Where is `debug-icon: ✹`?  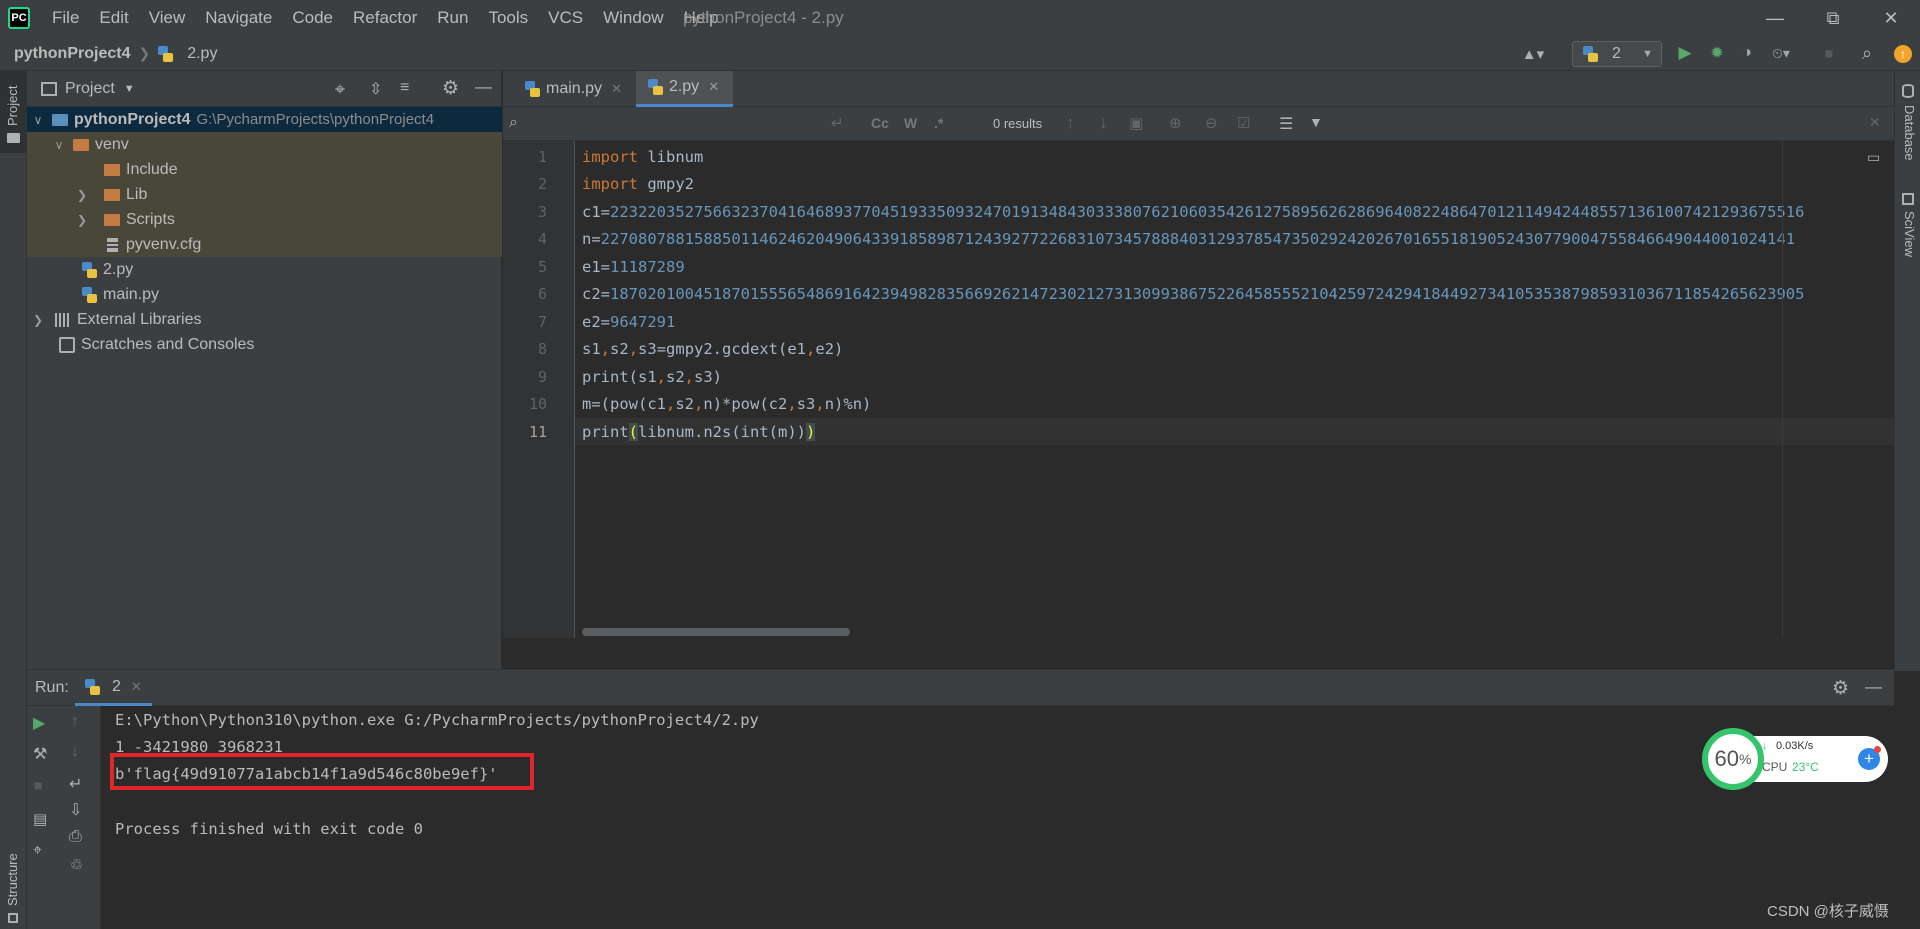
debug-icon: ✹ is located at coordinates (1717, 53).